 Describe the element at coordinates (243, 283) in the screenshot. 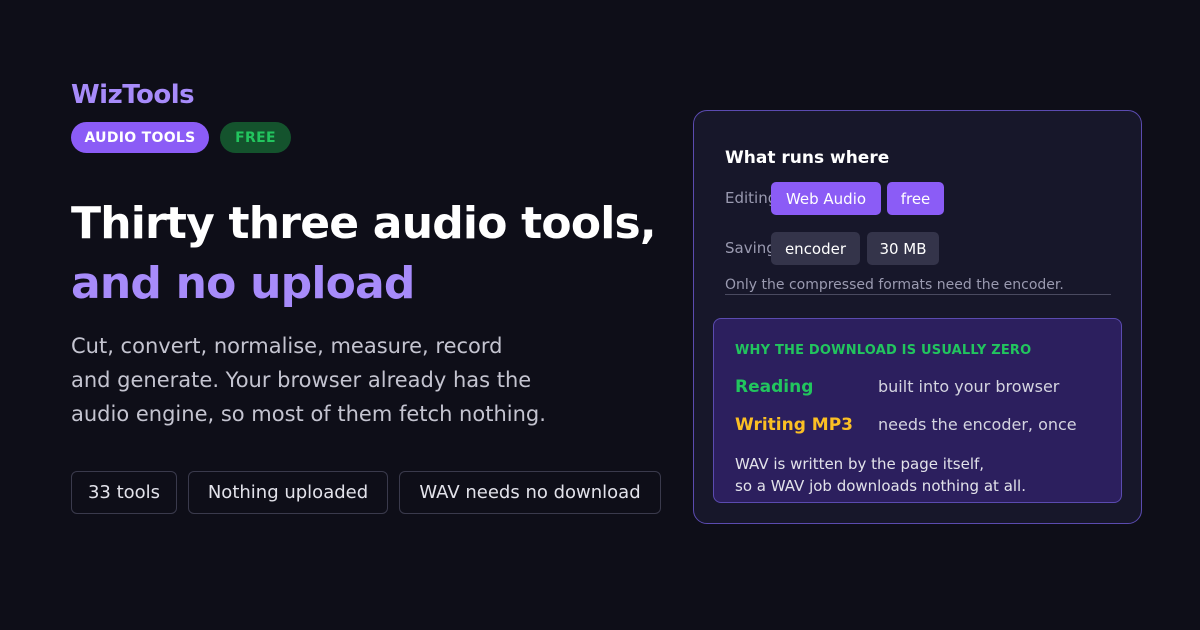

I see `title-line-2: and no upload` at that location.